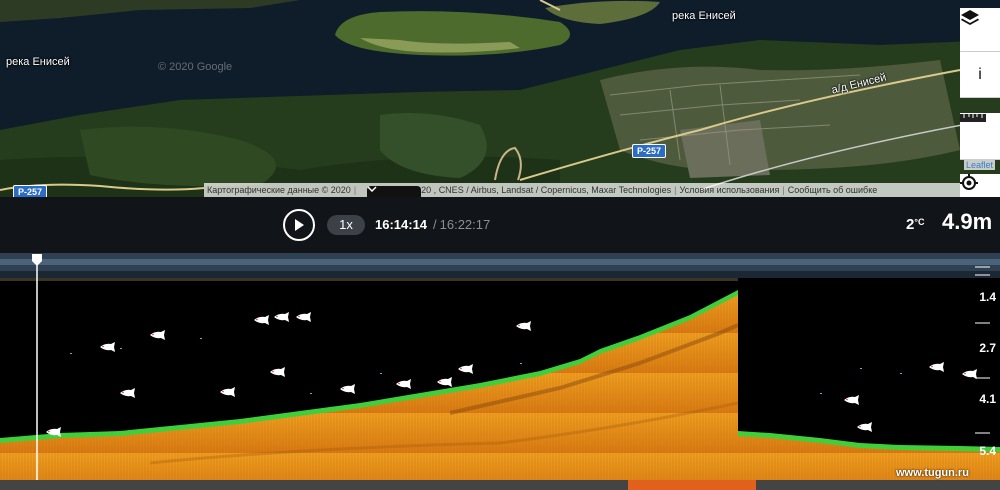  I want to click on depth-scale-label: 2.7, so click(987, 348).